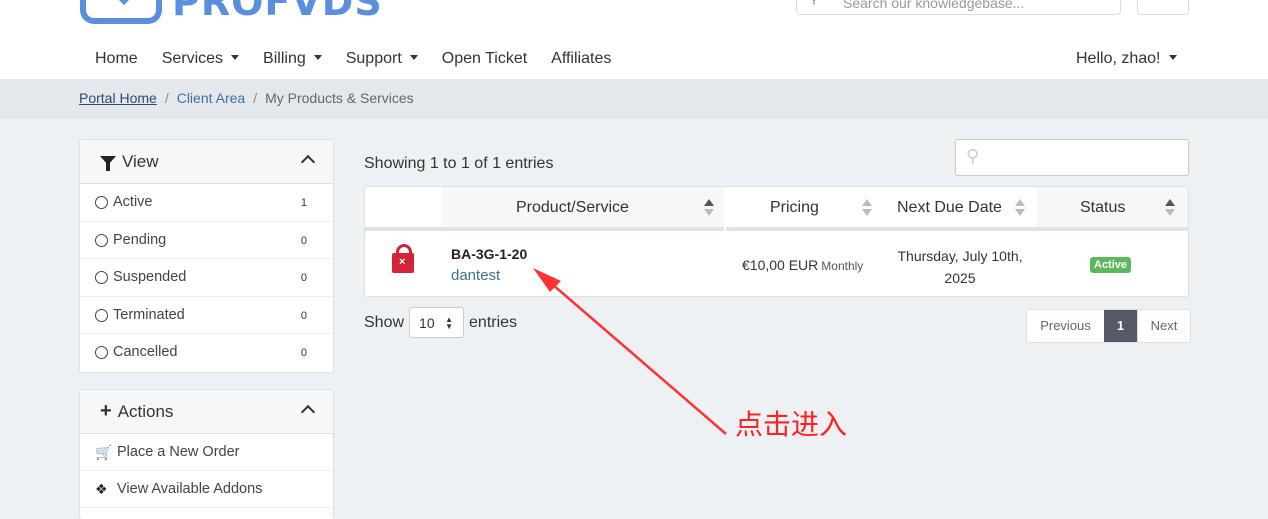 The width and height of the screenshot is (1268, 519). What do you see at coordinates (449, 323) in the screenshot?
I see `select-arrows-icon: ▲ ▼` at bounding box center [449, 323].